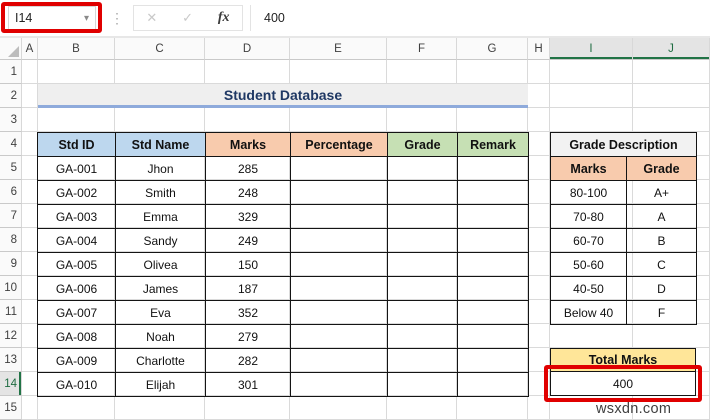  Describe the element at coordinates (492, 120) in the screenshot. I see `cell-G3` at that location.